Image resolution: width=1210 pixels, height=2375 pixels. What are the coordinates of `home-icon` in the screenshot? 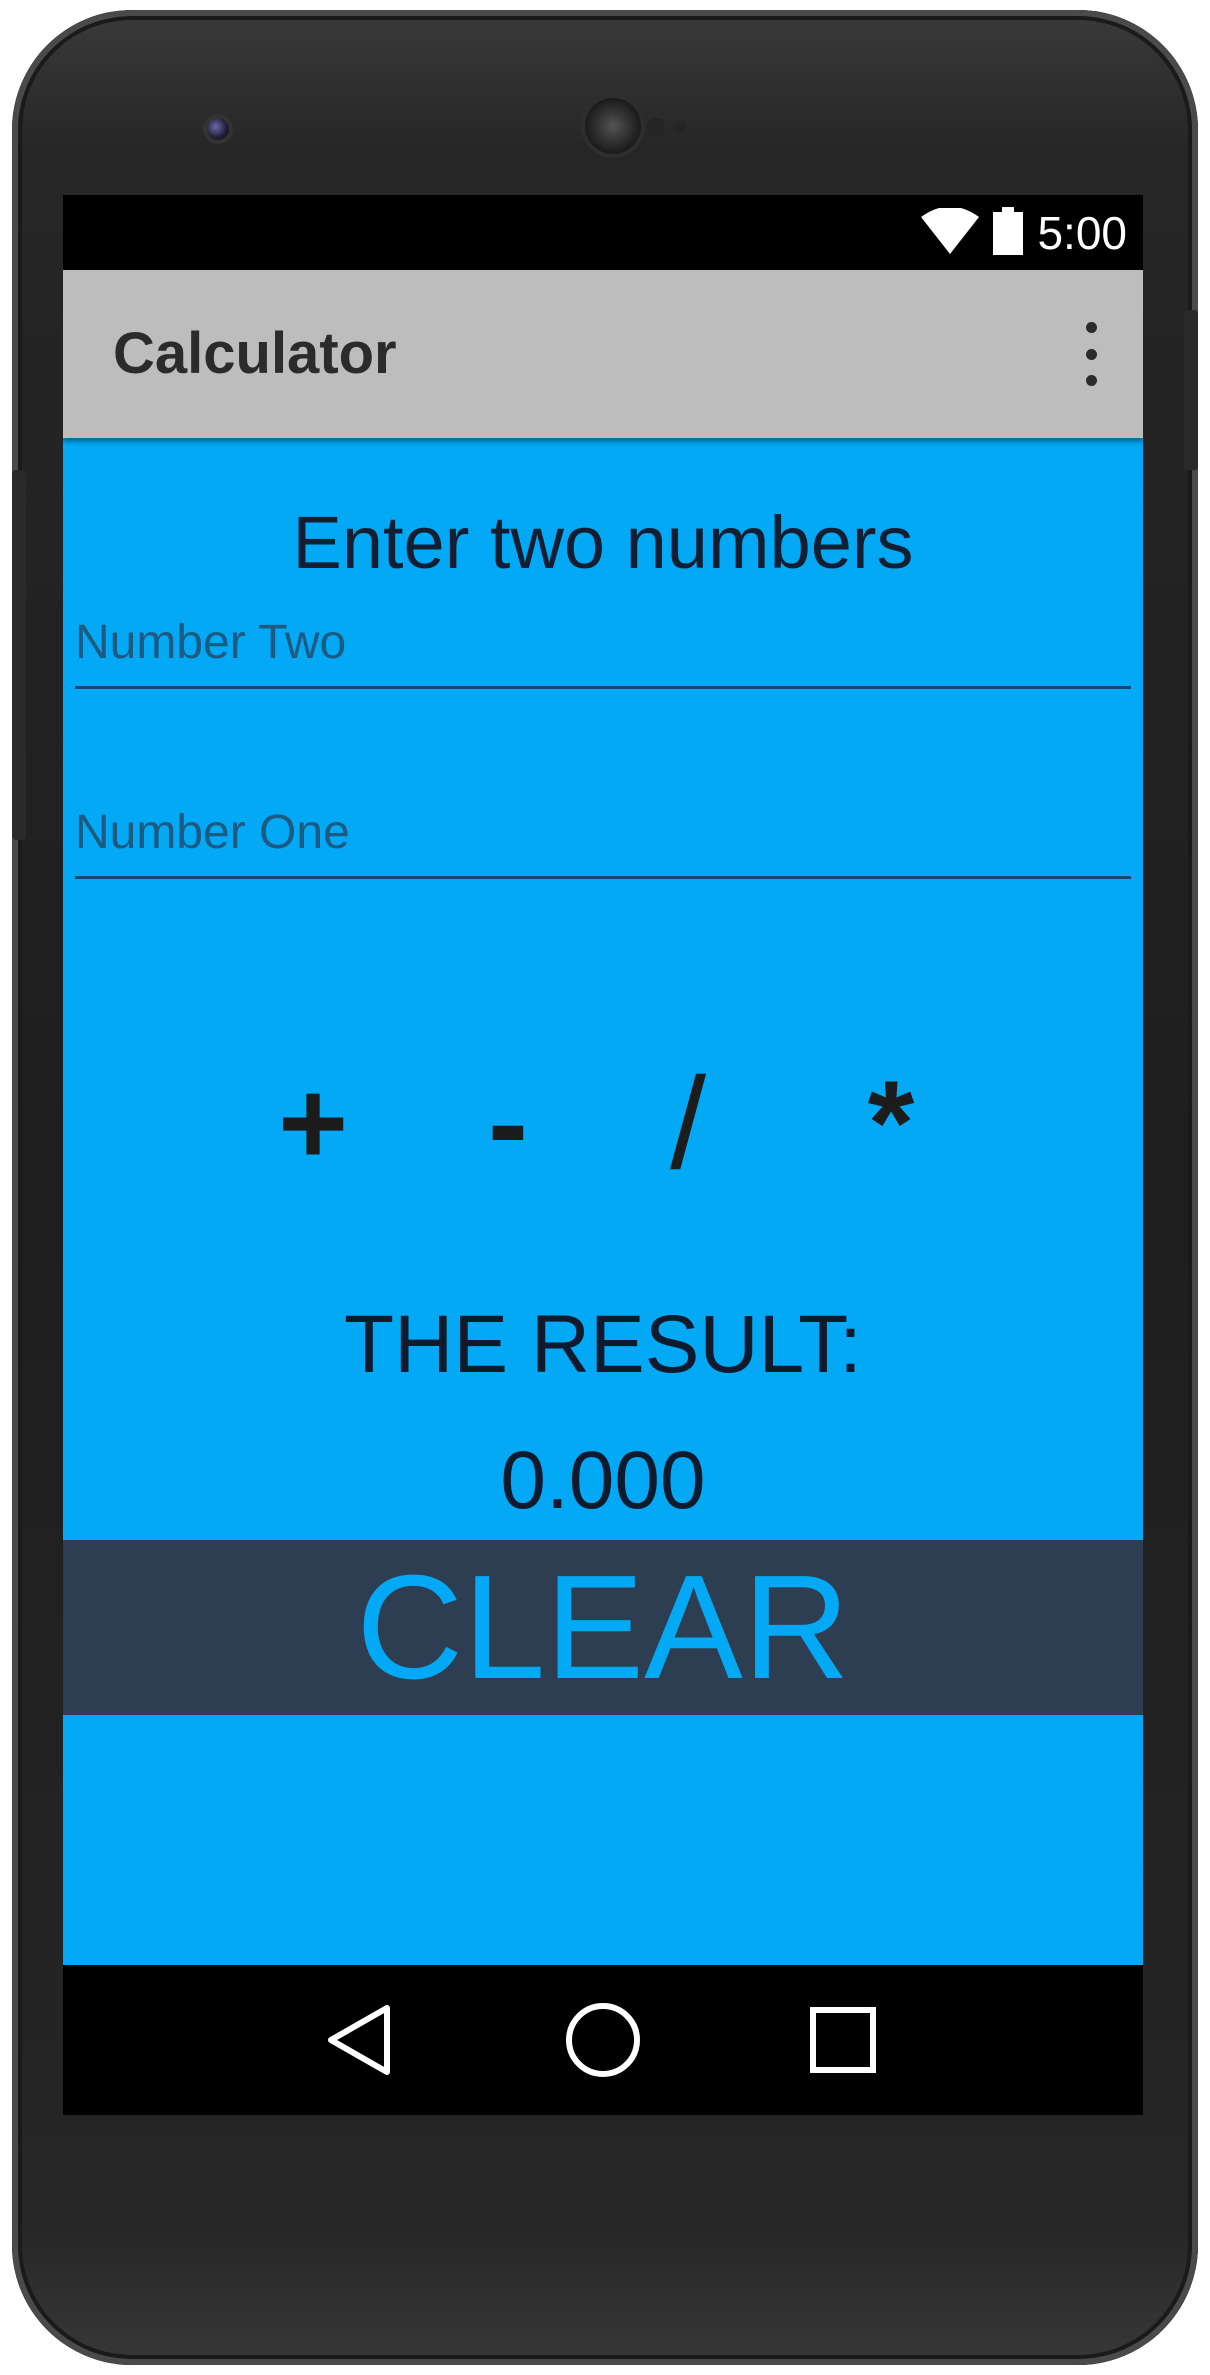 It's located at (603, 2040).